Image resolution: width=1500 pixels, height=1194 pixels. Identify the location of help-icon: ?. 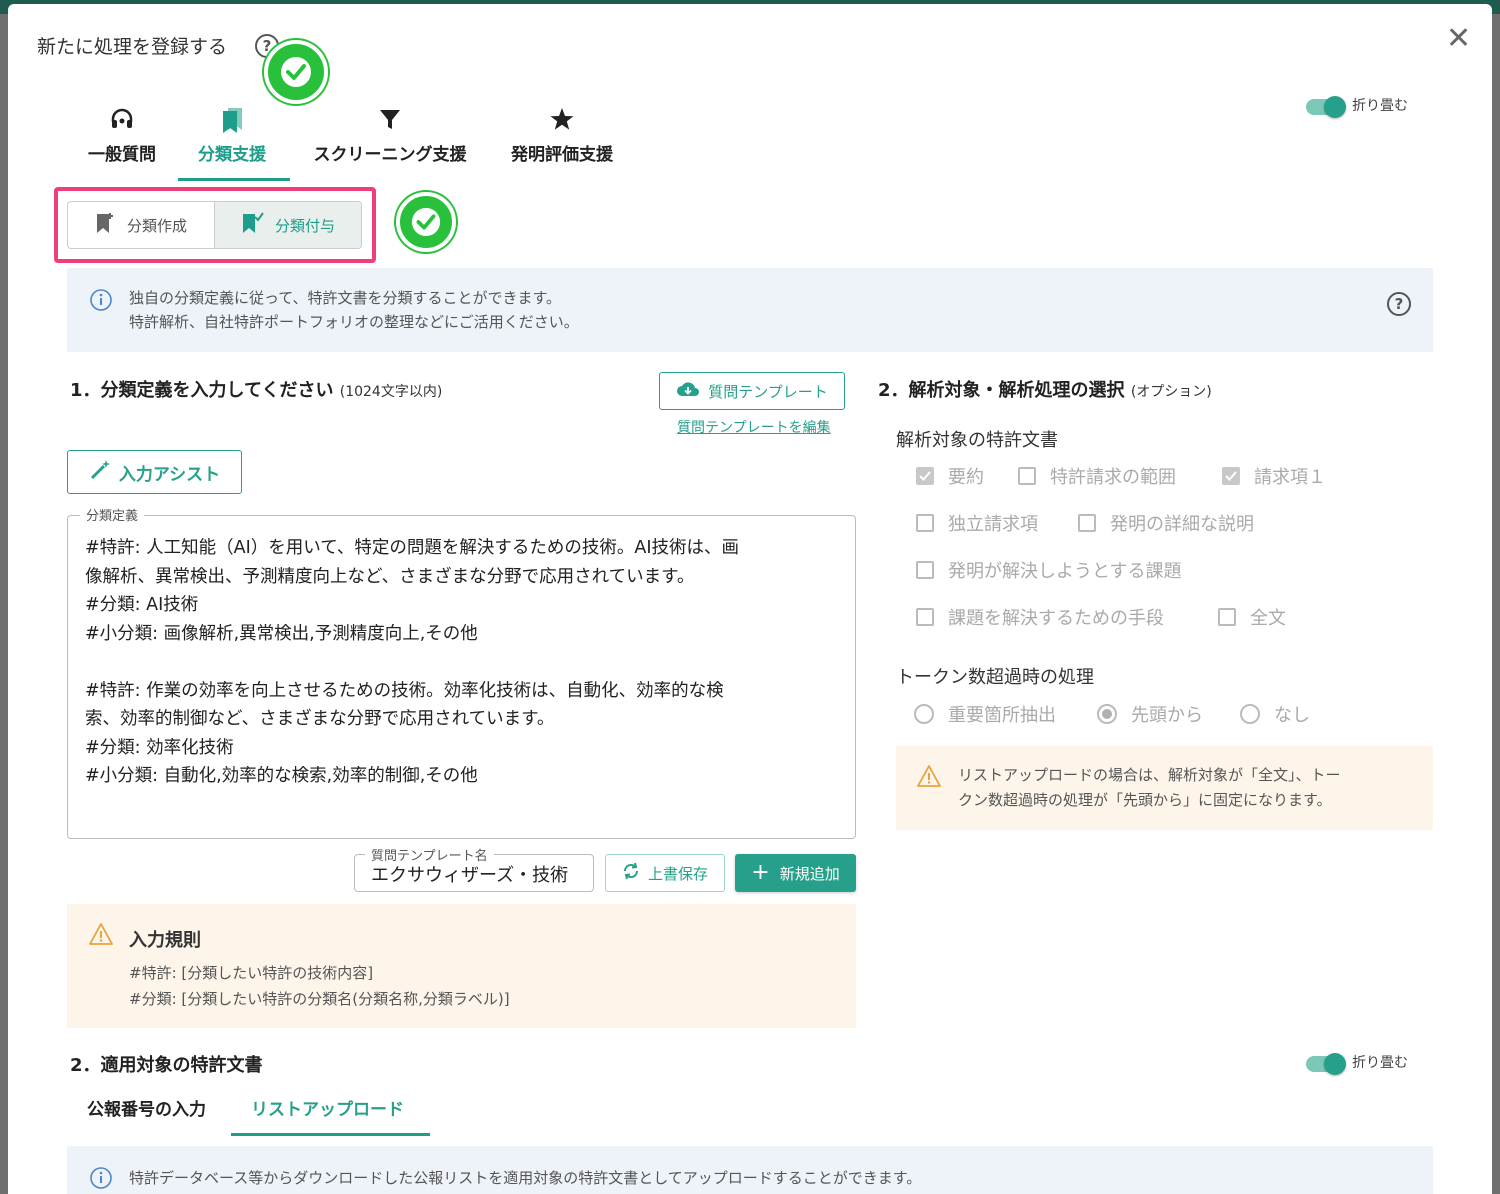
(1399, 304).